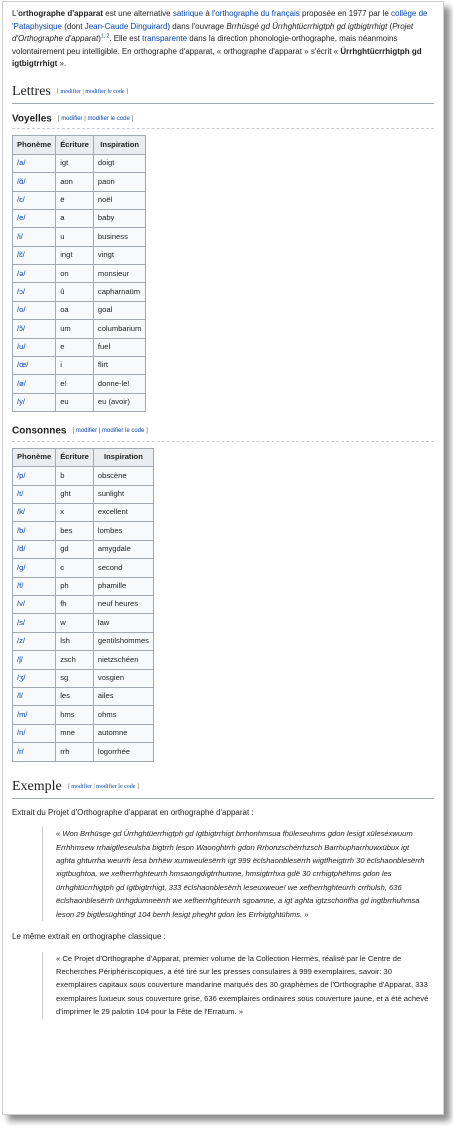  What do you see at coordinates (34, 549) in the screenshot?
I see `phoneme-cell: /d/` at bounding box center [34, 549].